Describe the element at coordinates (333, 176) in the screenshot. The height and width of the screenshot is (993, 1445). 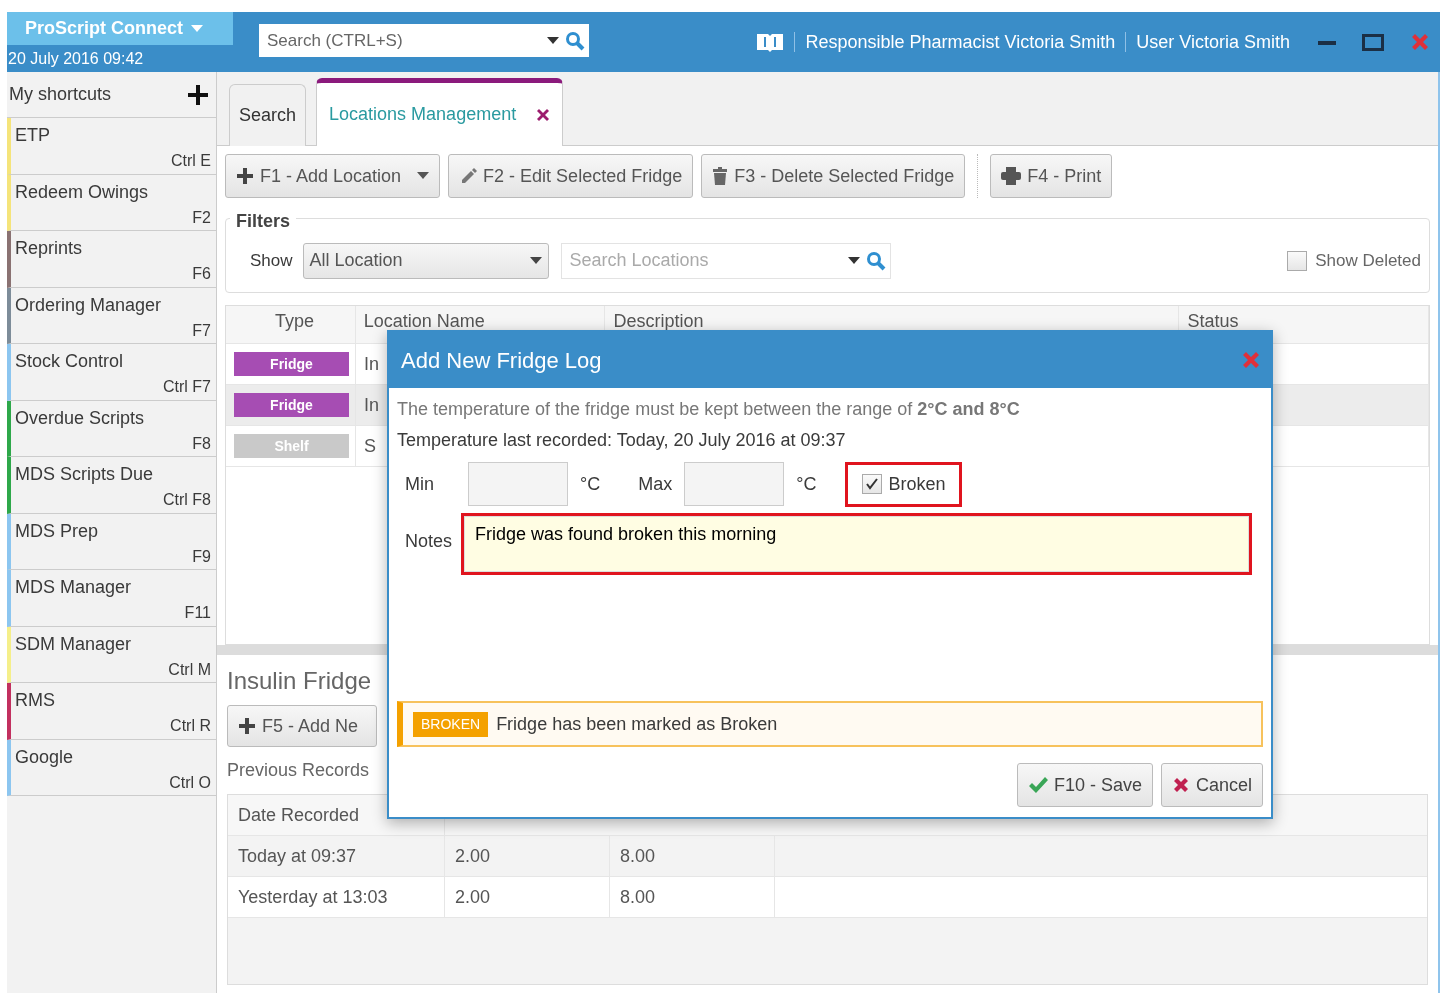
I see `toolbar-button: F1 - Add Location` at that location.